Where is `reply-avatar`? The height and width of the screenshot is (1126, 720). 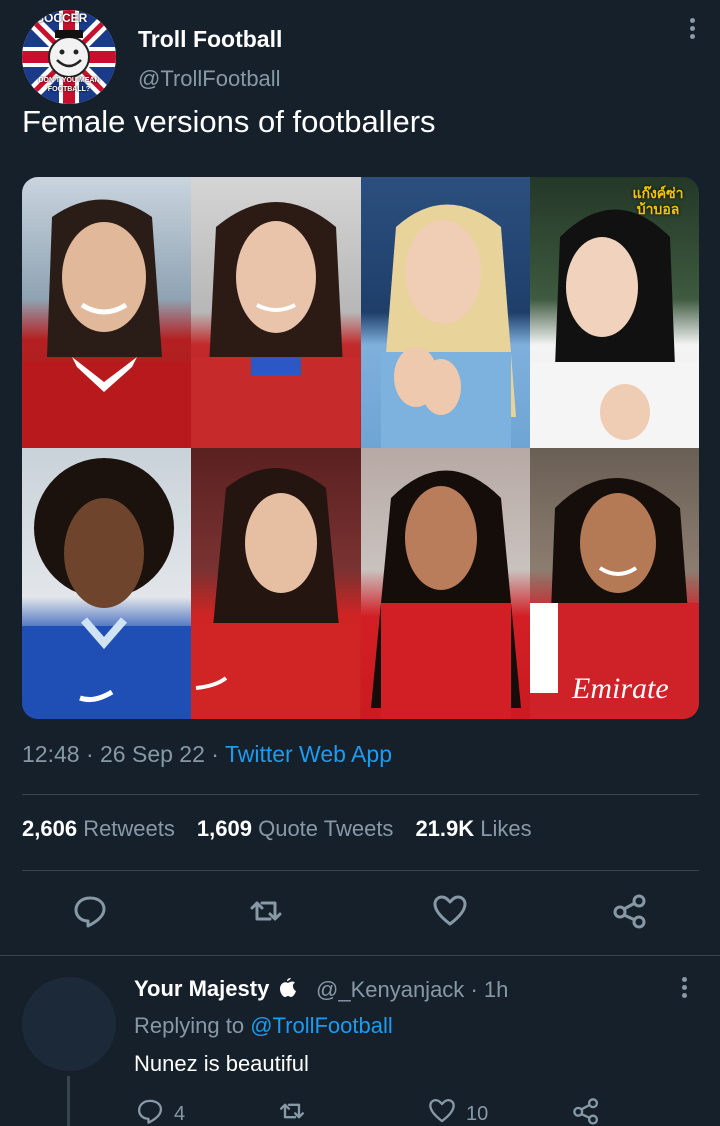
reply-avatar is located at coordinates (69, 1024).